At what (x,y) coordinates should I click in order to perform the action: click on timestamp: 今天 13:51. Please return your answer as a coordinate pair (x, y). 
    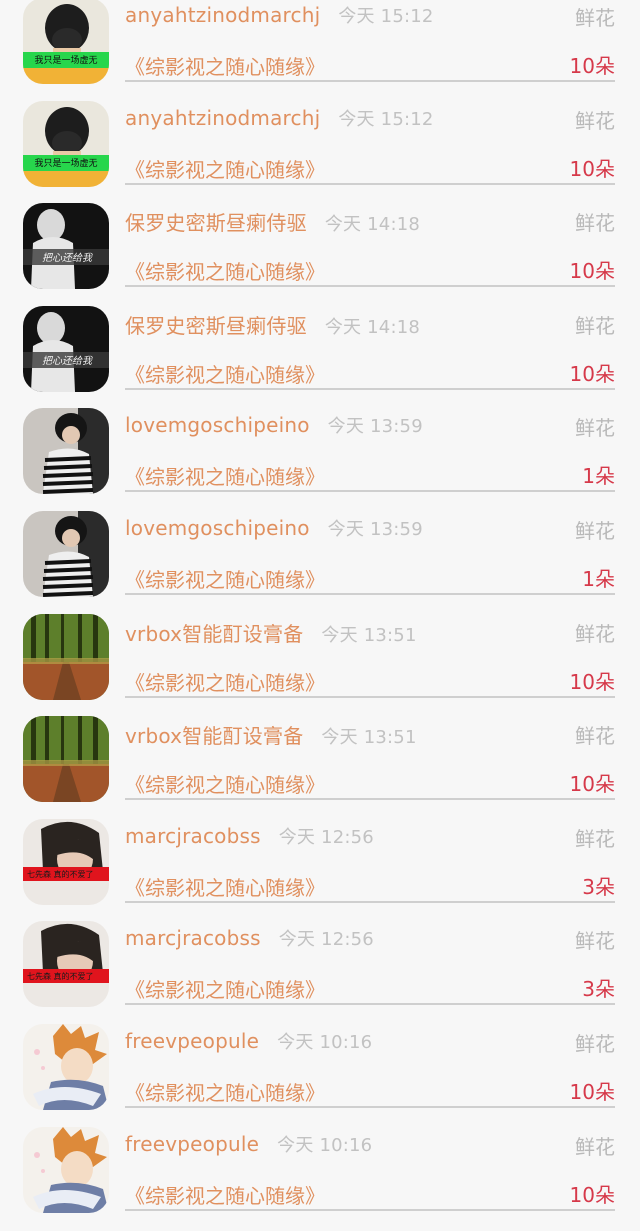
    Looking at the image, I should click on (369, 738).